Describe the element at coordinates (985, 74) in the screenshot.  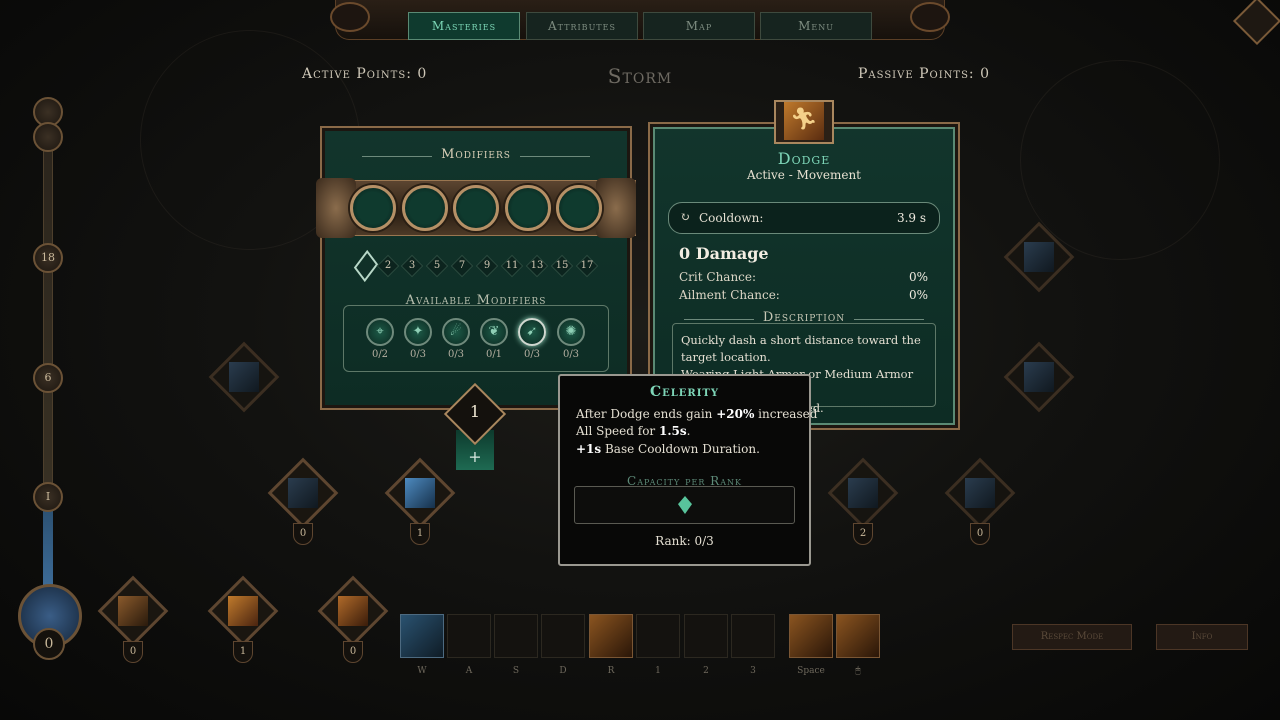
I see `passive-points-value: 0` at that location.